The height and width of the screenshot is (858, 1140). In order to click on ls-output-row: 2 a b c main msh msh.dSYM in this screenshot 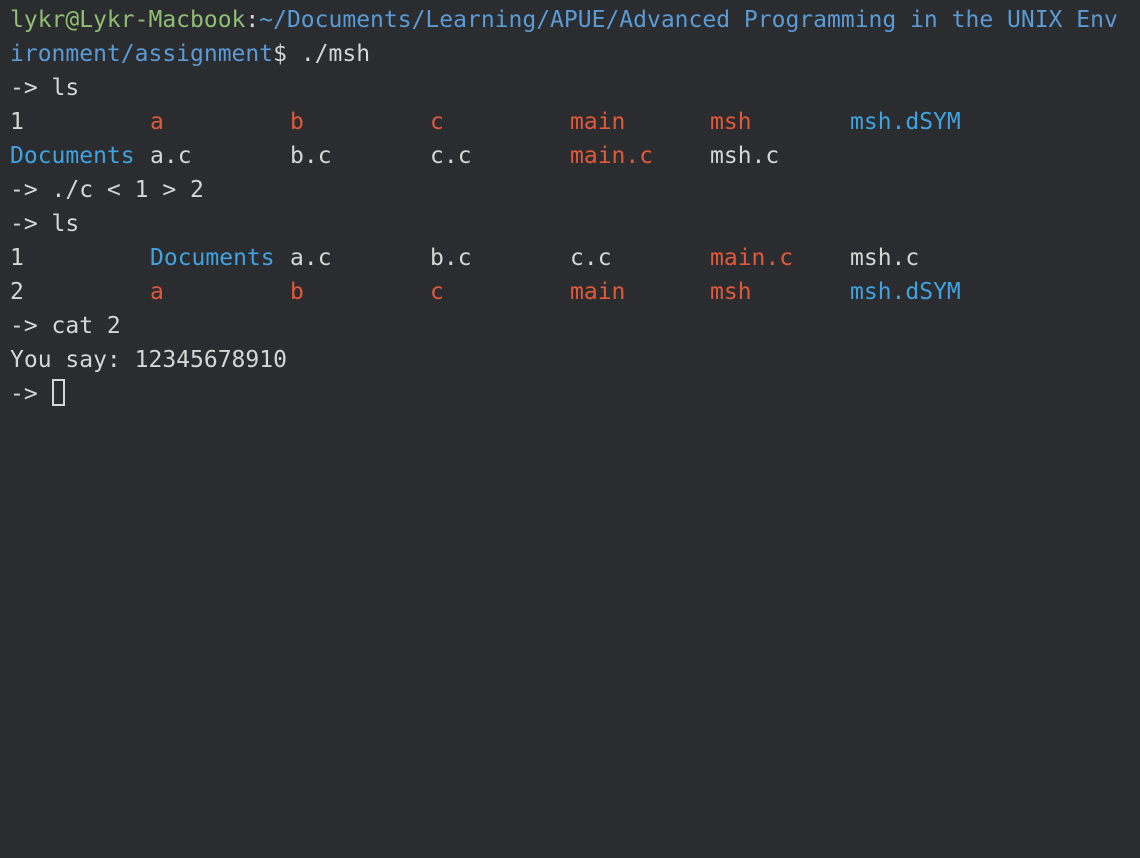, I will do `click(575, 292)`.